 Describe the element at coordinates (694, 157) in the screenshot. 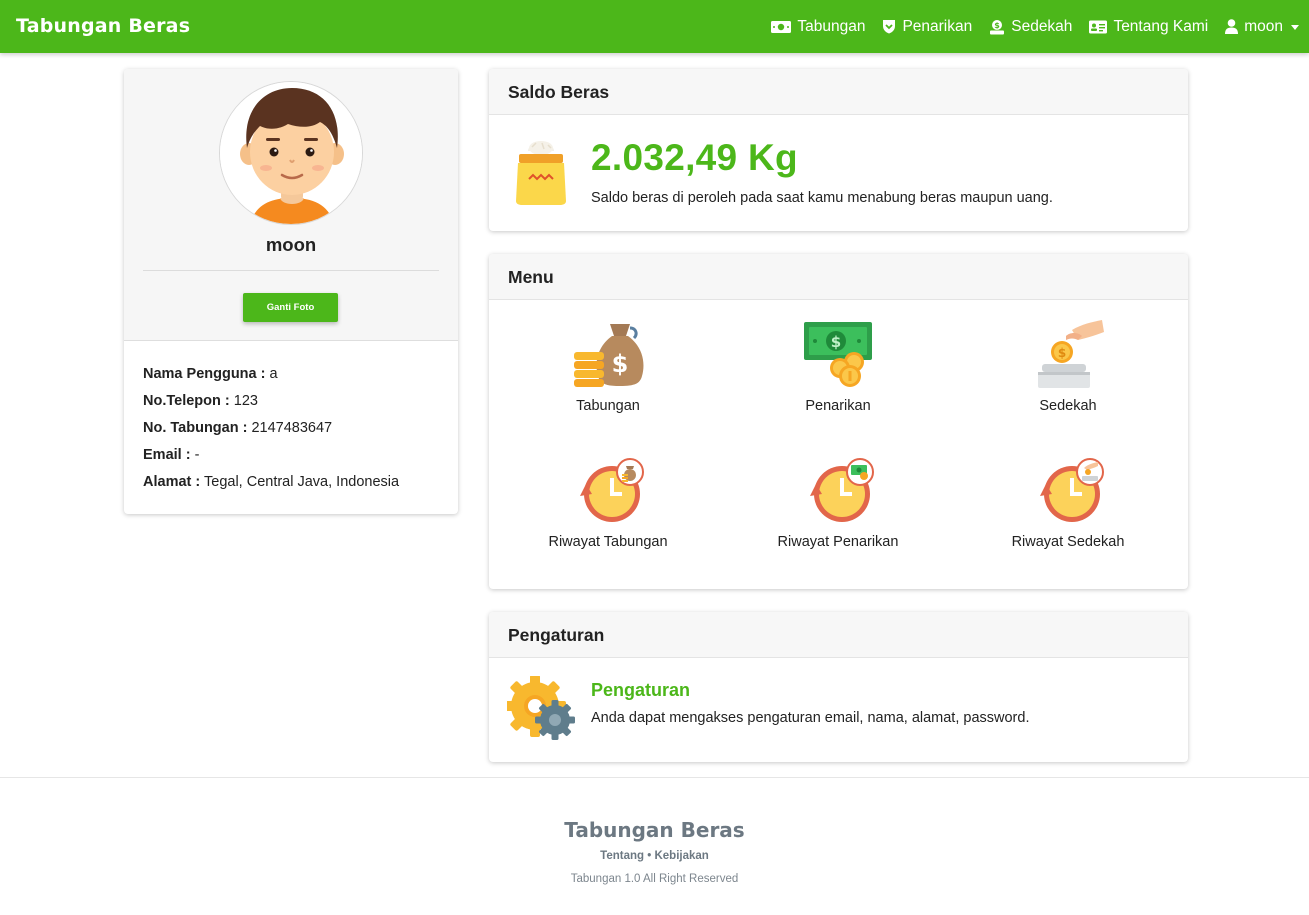

I see `saldo-value: 2.032,49 Kg` at that location.